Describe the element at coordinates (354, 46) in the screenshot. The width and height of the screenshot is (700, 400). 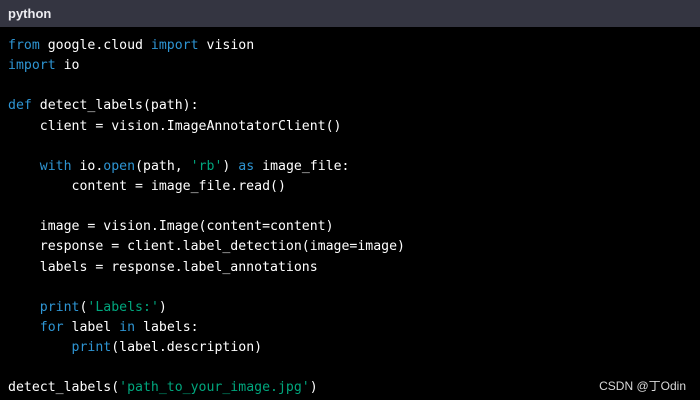
I see `code-line: from google.cloud import vision` at that location.